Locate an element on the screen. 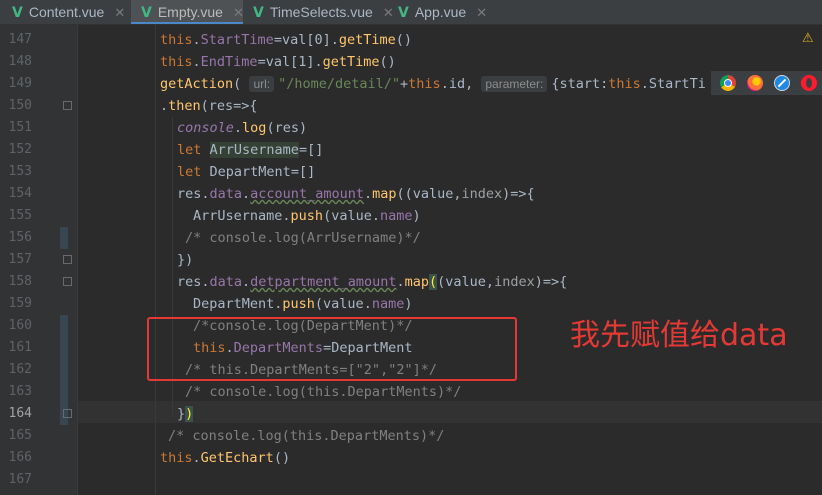  change-marker is located at coordinates (64, 238).